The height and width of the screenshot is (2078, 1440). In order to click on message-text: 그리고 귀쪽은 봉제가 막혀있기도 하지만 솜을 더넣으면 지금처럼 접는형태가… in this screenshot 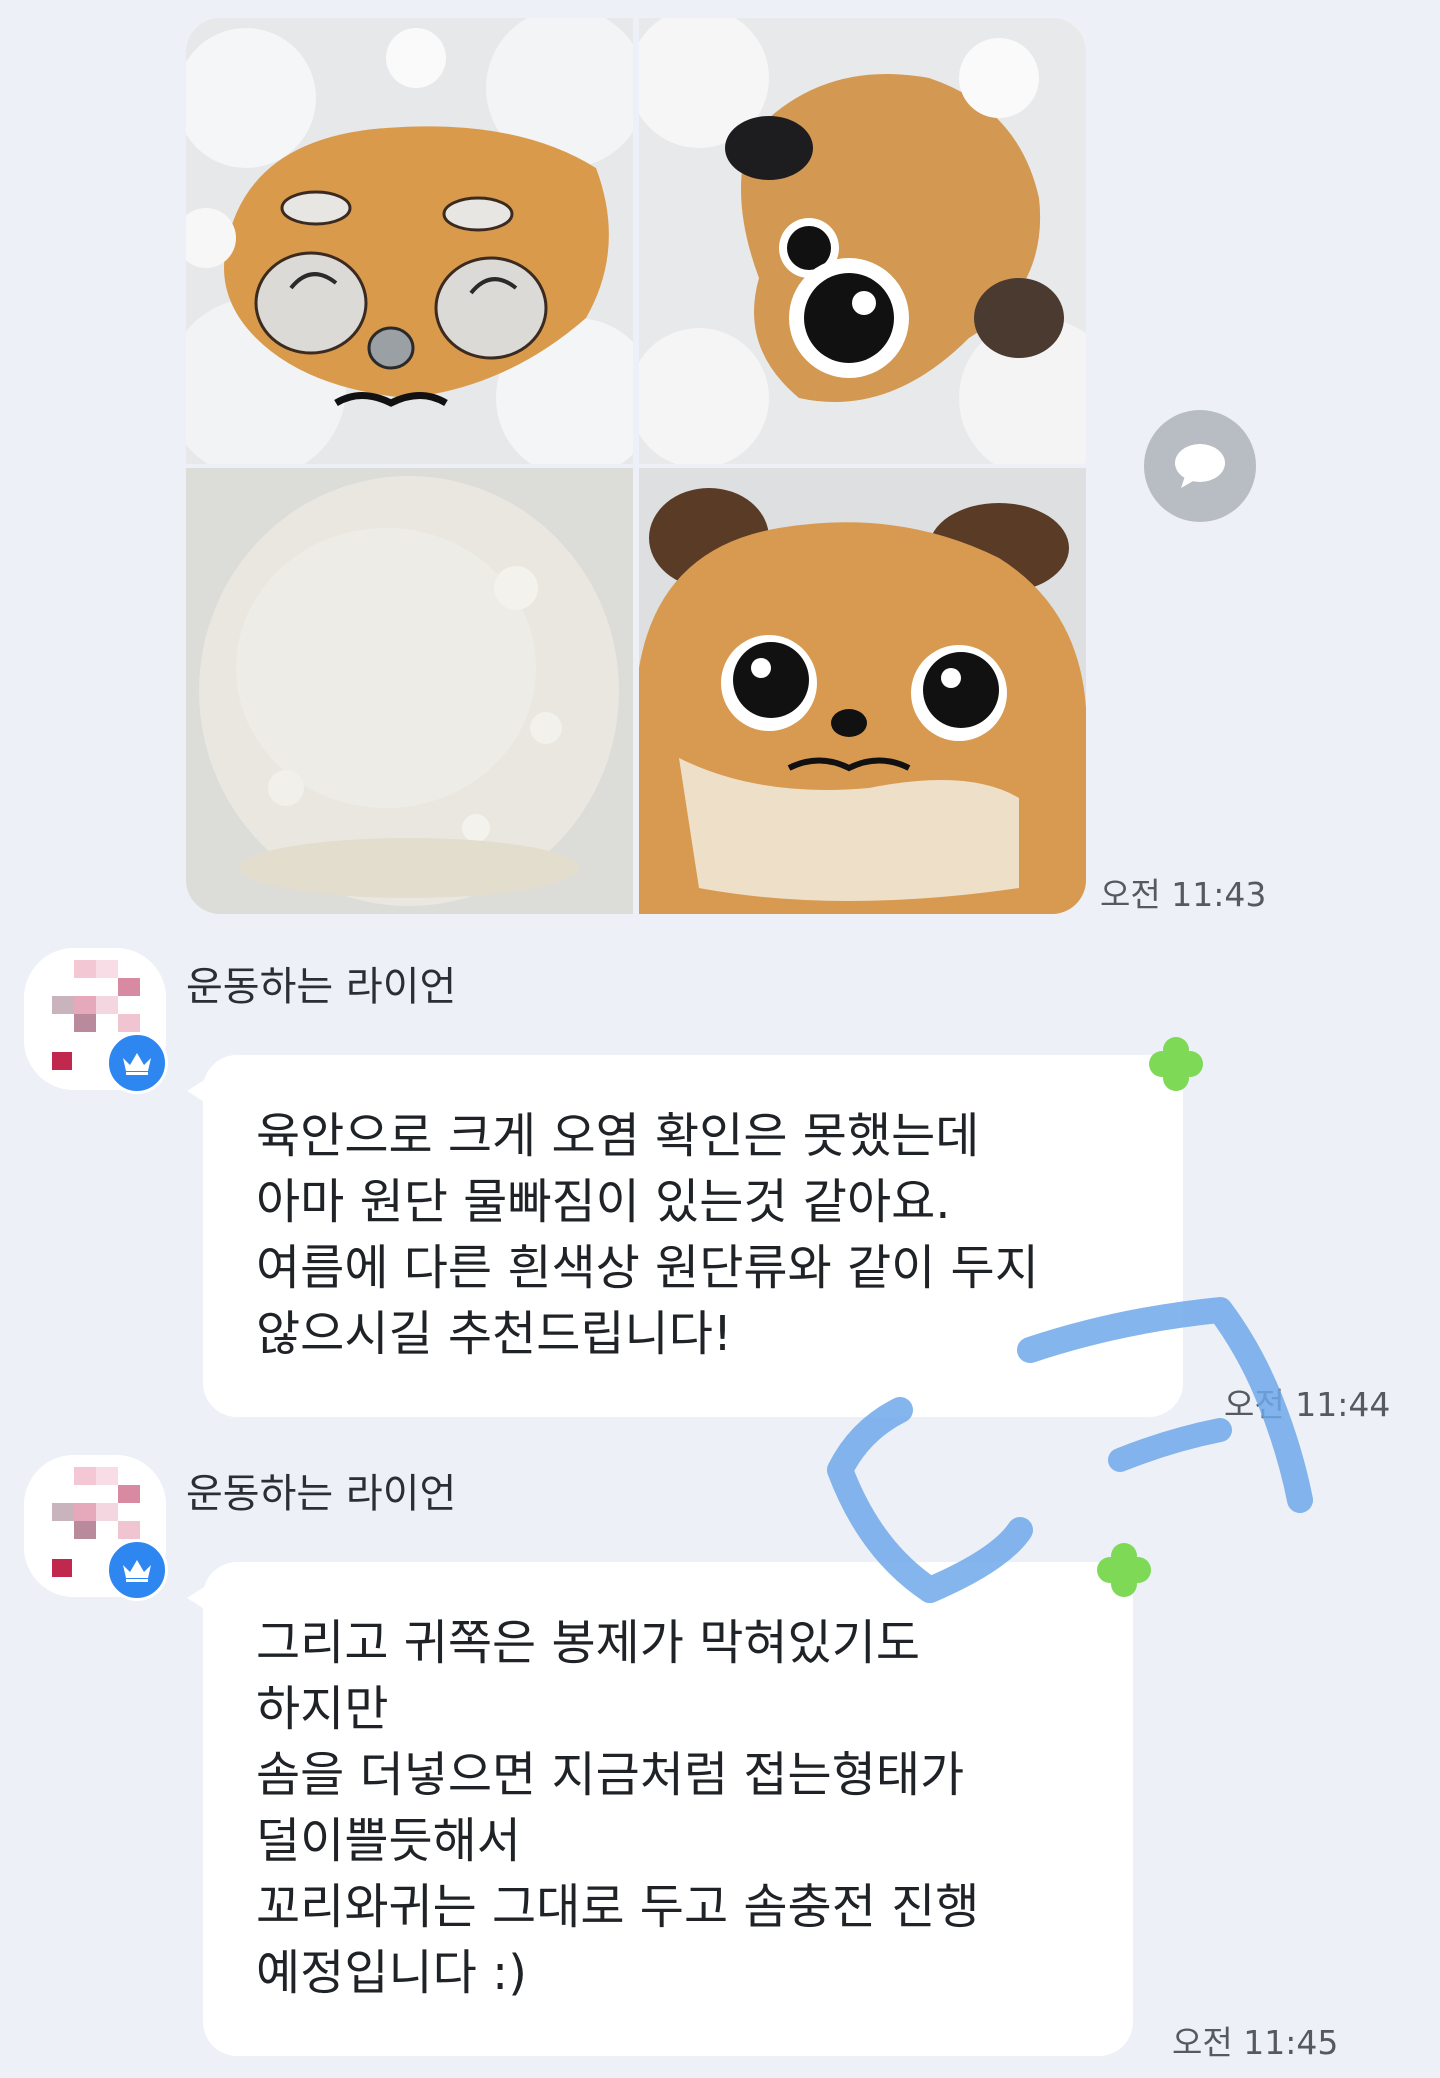, I will do `click(617, 1808)`.